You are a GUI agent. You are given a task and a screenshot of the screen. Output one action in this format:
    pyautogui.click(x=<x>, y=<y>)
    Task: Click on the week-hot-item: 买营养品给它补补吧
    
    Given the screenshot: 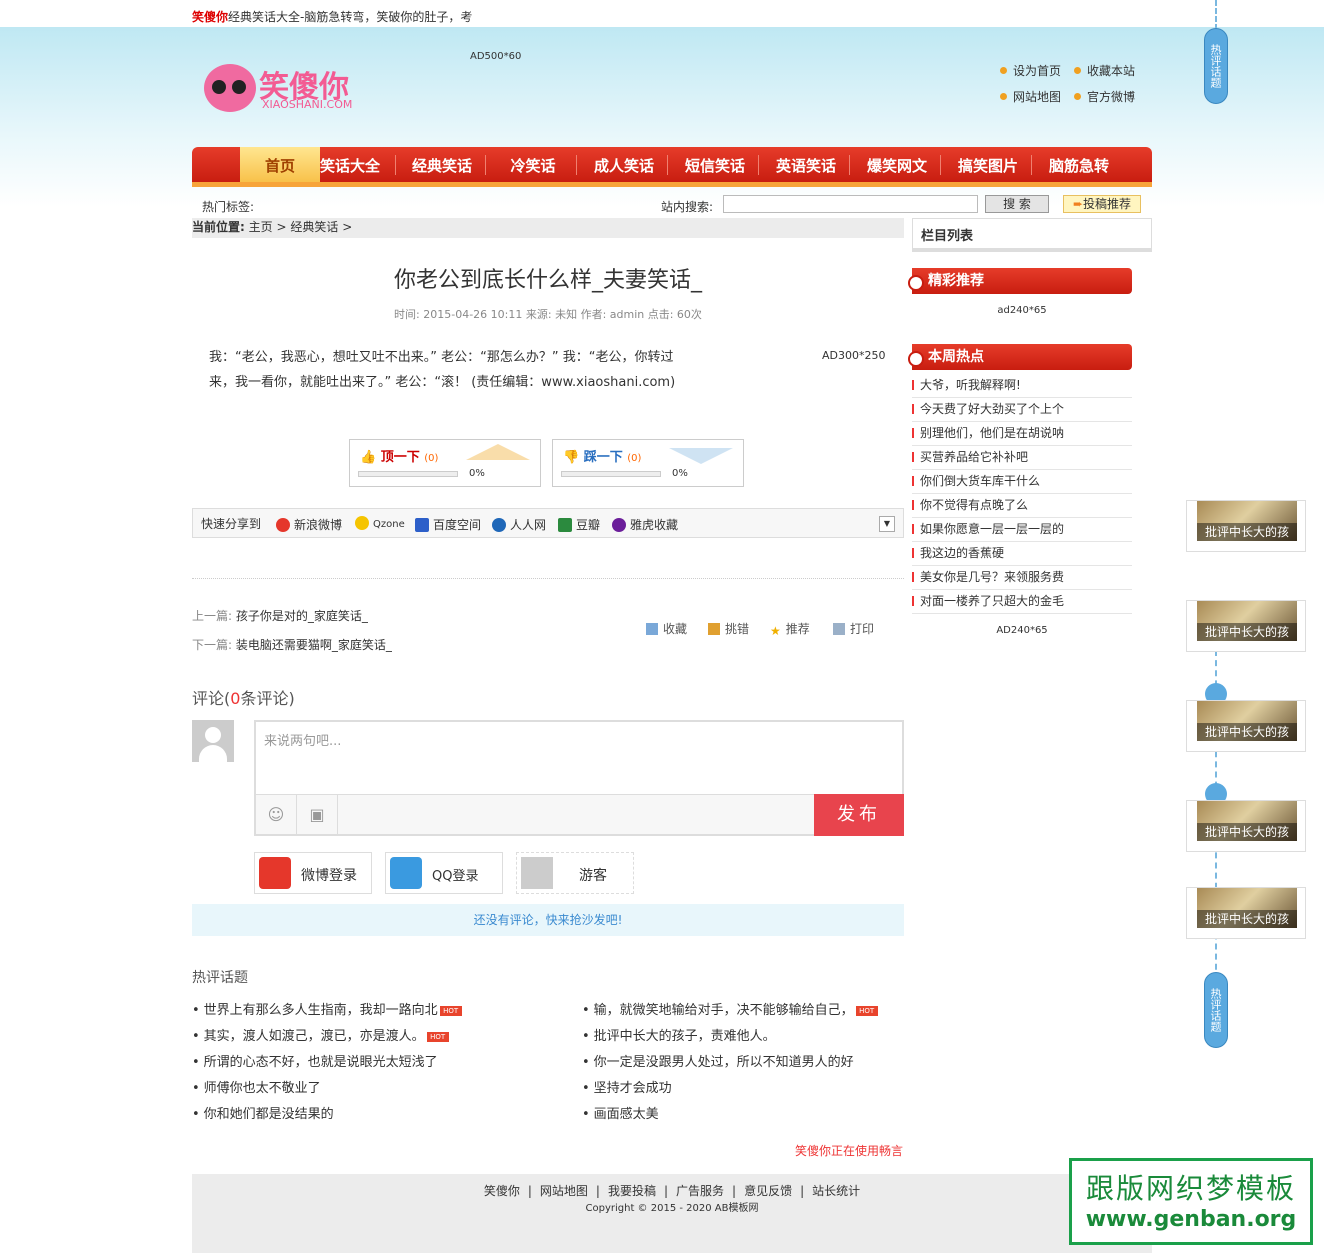 What is the action you would take?
    pyautogui.click(x=1022, y=458)
    